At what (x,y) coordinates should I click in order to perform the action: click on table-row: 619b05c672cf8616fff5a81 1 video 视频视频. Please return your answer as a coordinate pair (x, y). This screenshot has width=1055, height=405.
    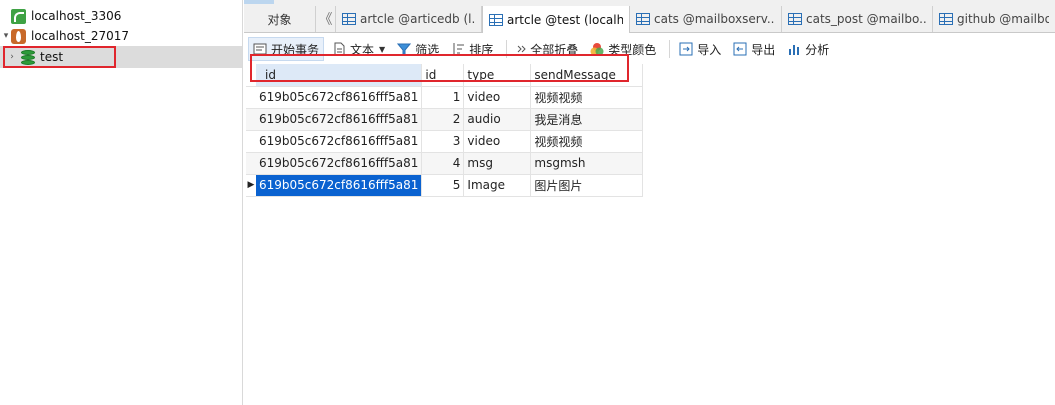
    Looking at the image, I should click on (445, 97).